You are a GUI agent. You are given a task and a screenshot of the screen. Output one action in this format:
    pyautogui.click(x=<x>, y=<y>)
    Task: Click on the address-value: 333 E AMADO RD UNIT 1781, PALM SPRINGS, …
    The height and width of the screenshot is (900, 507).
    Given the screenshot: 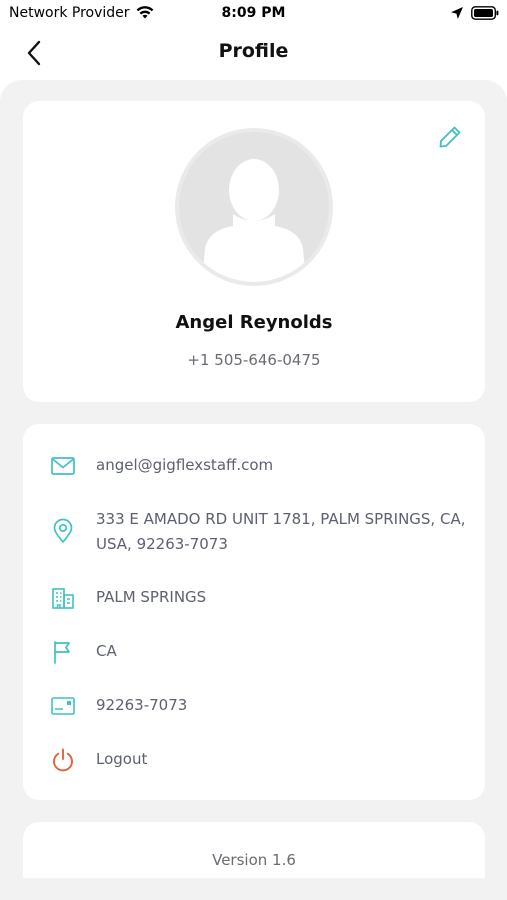 What is the action you would take?
    pyautogui.click(x=281, y=531)
    